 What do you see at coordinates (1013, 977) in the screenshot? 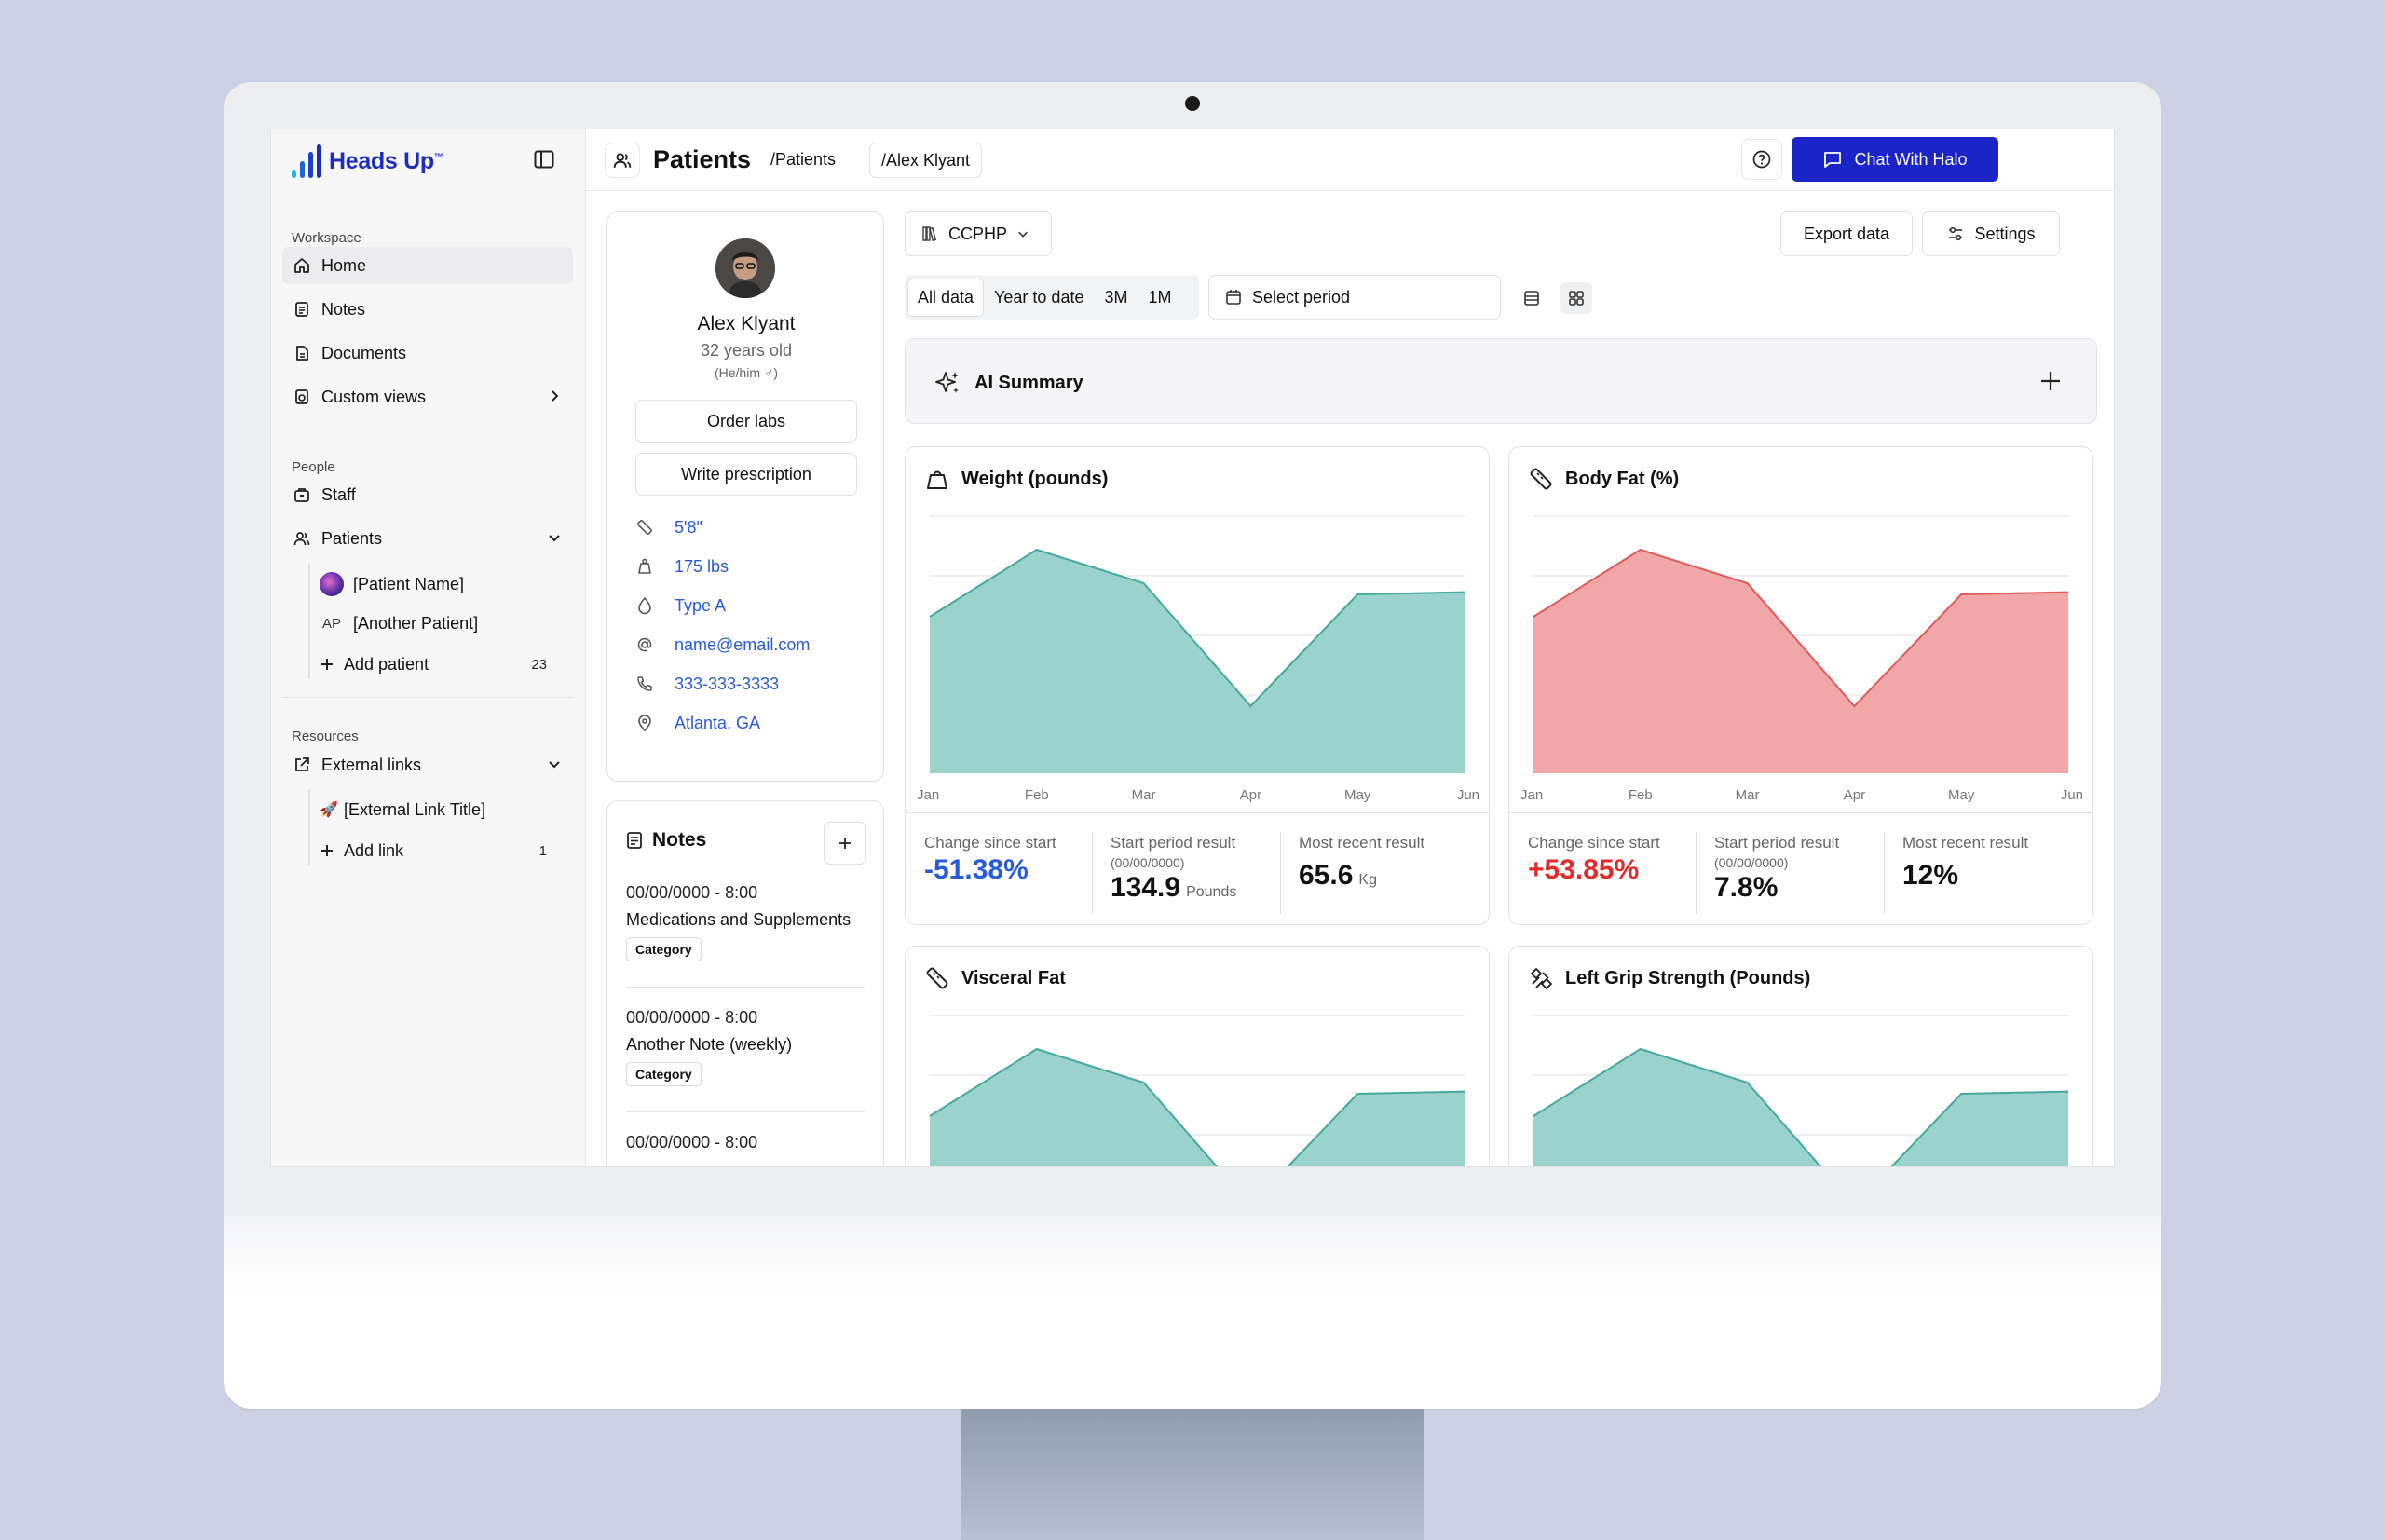
I see `chart-title: Visceral Fat` at bounding box center [1013, 977].